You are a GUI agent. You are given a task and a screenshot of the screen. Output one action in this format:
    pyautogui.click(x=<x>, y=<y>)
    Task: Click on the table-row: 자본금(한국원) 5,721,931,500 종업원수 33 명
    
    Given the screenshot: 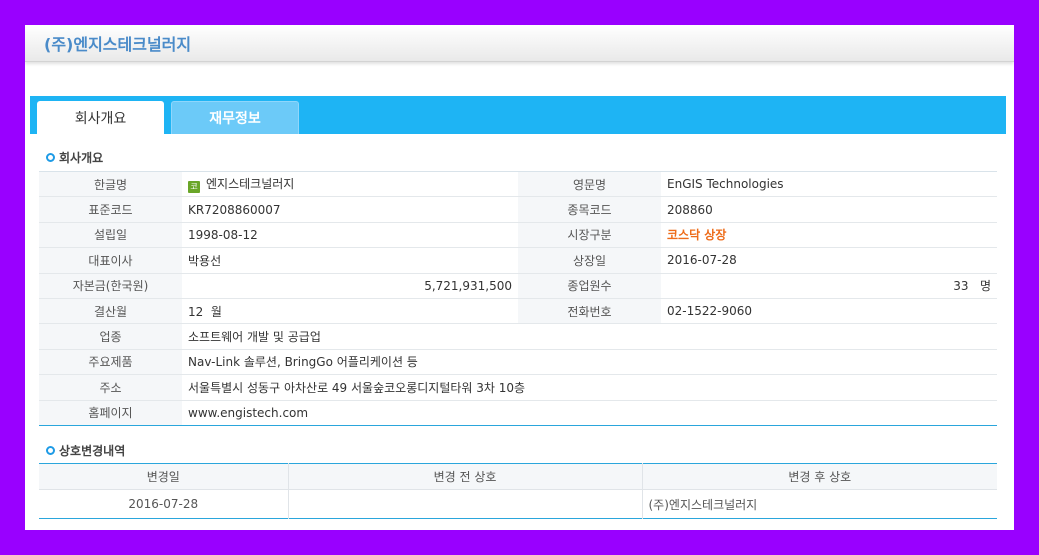 What is the action you would take?
    pyautogui.click(x=518, y=286)
    